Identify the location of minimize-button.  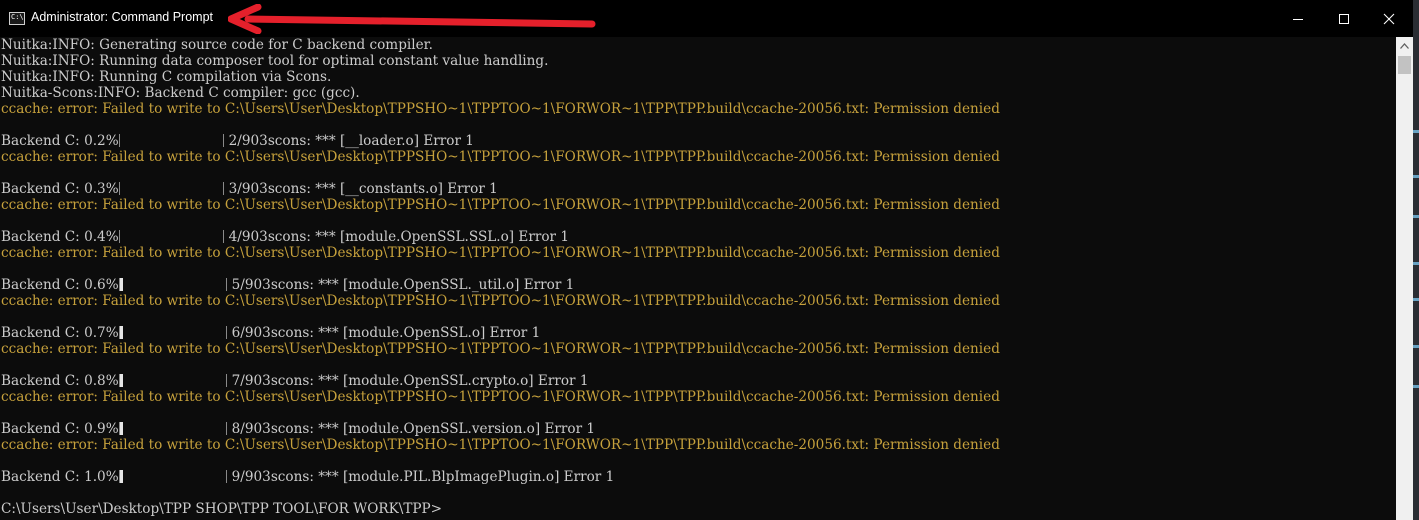
(1298, 18).